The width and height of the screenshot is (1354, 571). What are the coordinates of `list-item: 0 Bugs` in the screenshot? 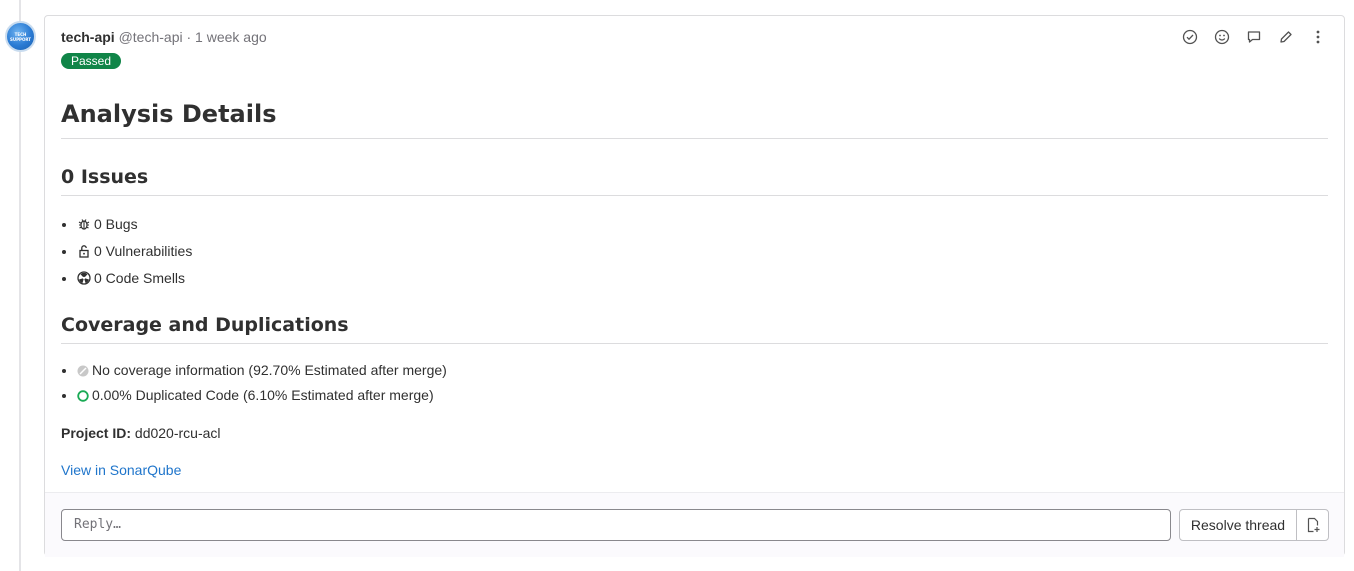 It's located at (134, 225).